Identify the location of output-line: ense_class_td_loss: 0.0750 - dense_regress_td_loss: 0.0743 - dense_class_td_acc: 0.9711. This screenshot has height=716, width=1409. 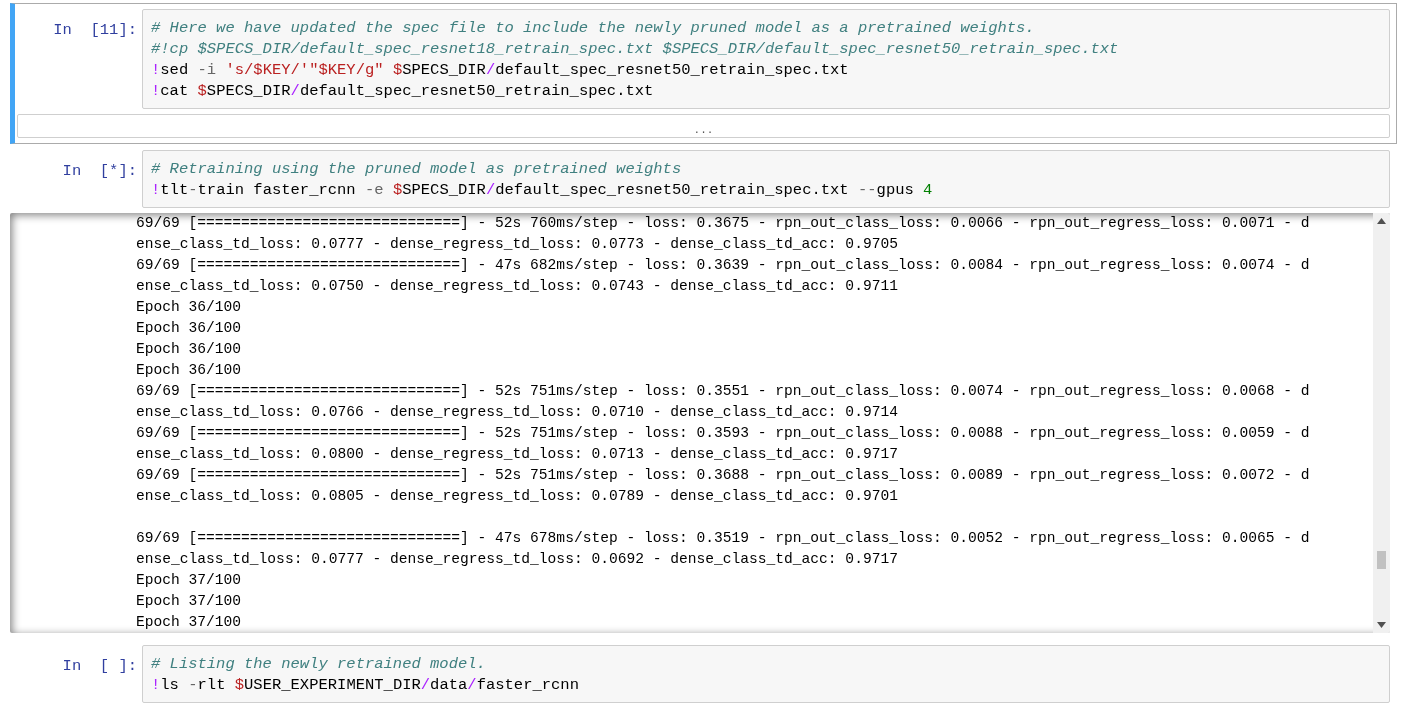
(517, 286).